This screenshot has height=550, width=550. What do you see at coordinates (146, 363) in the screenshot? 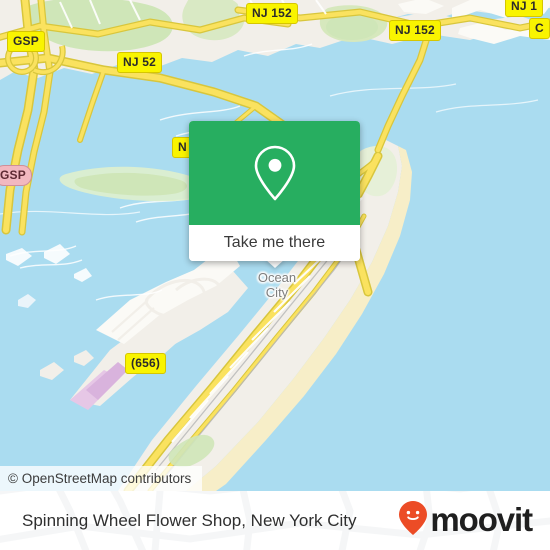
I see `route-656-shield: (656)` at bounding box center [146, 363].